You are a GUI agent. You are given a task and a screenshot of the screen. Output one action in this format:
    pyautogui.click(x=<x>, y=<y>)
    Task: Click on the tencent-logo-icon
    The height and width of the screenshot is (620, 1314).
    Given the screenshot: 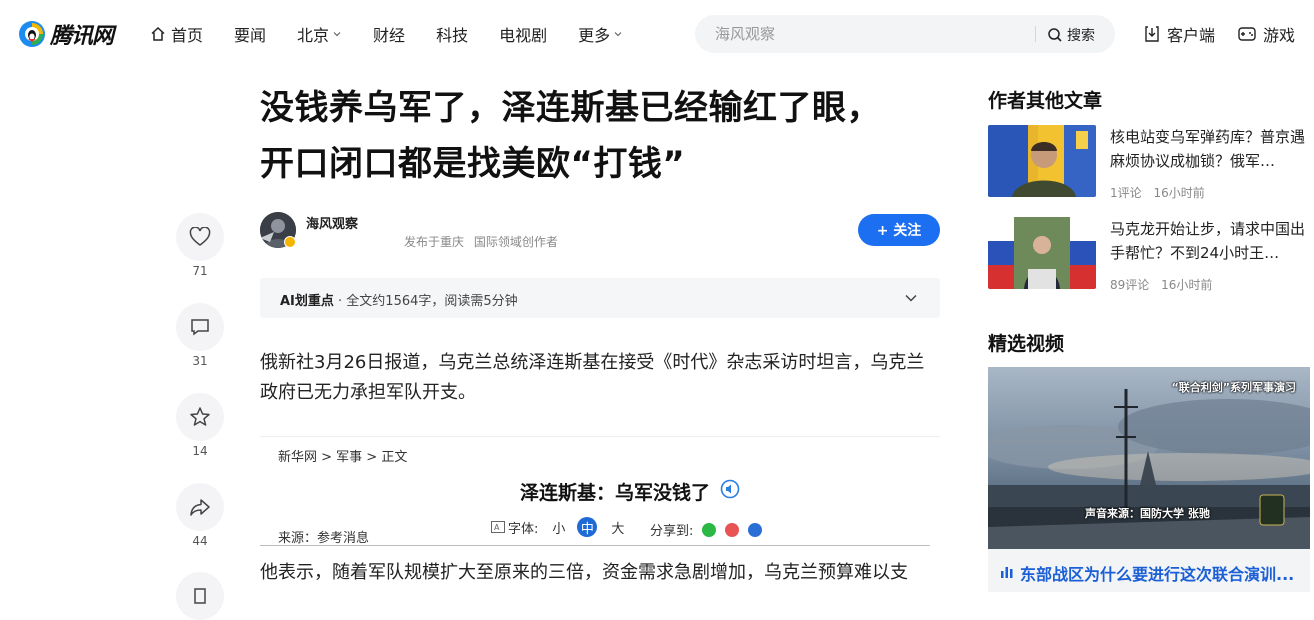 What is the action you would take?
    pyautogui.click(x=32, y=34)
    